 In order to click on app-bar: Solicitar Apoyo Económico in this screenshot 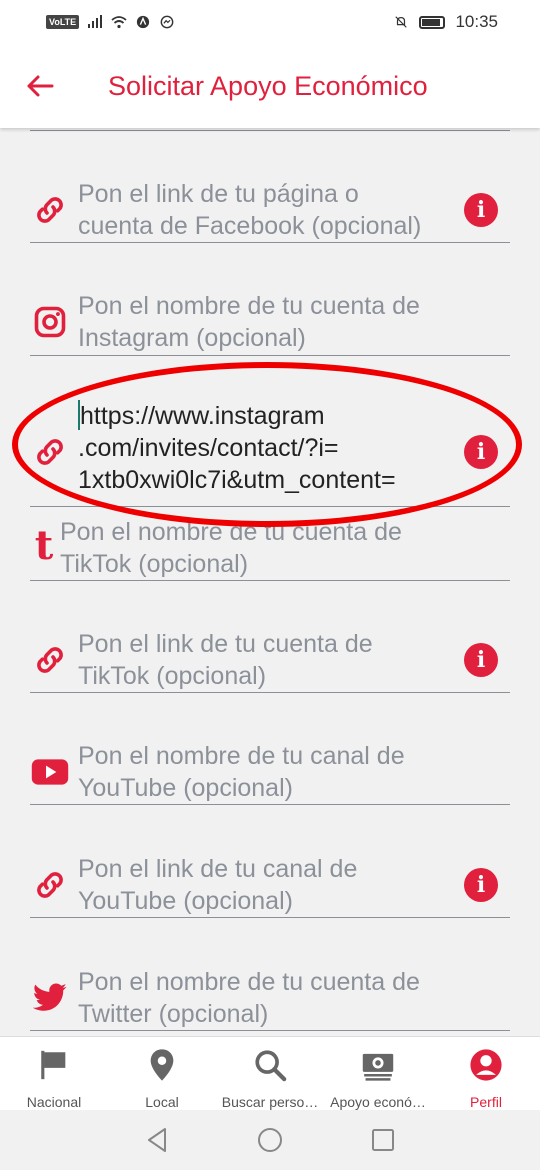, I will do `click(270, 86)`.